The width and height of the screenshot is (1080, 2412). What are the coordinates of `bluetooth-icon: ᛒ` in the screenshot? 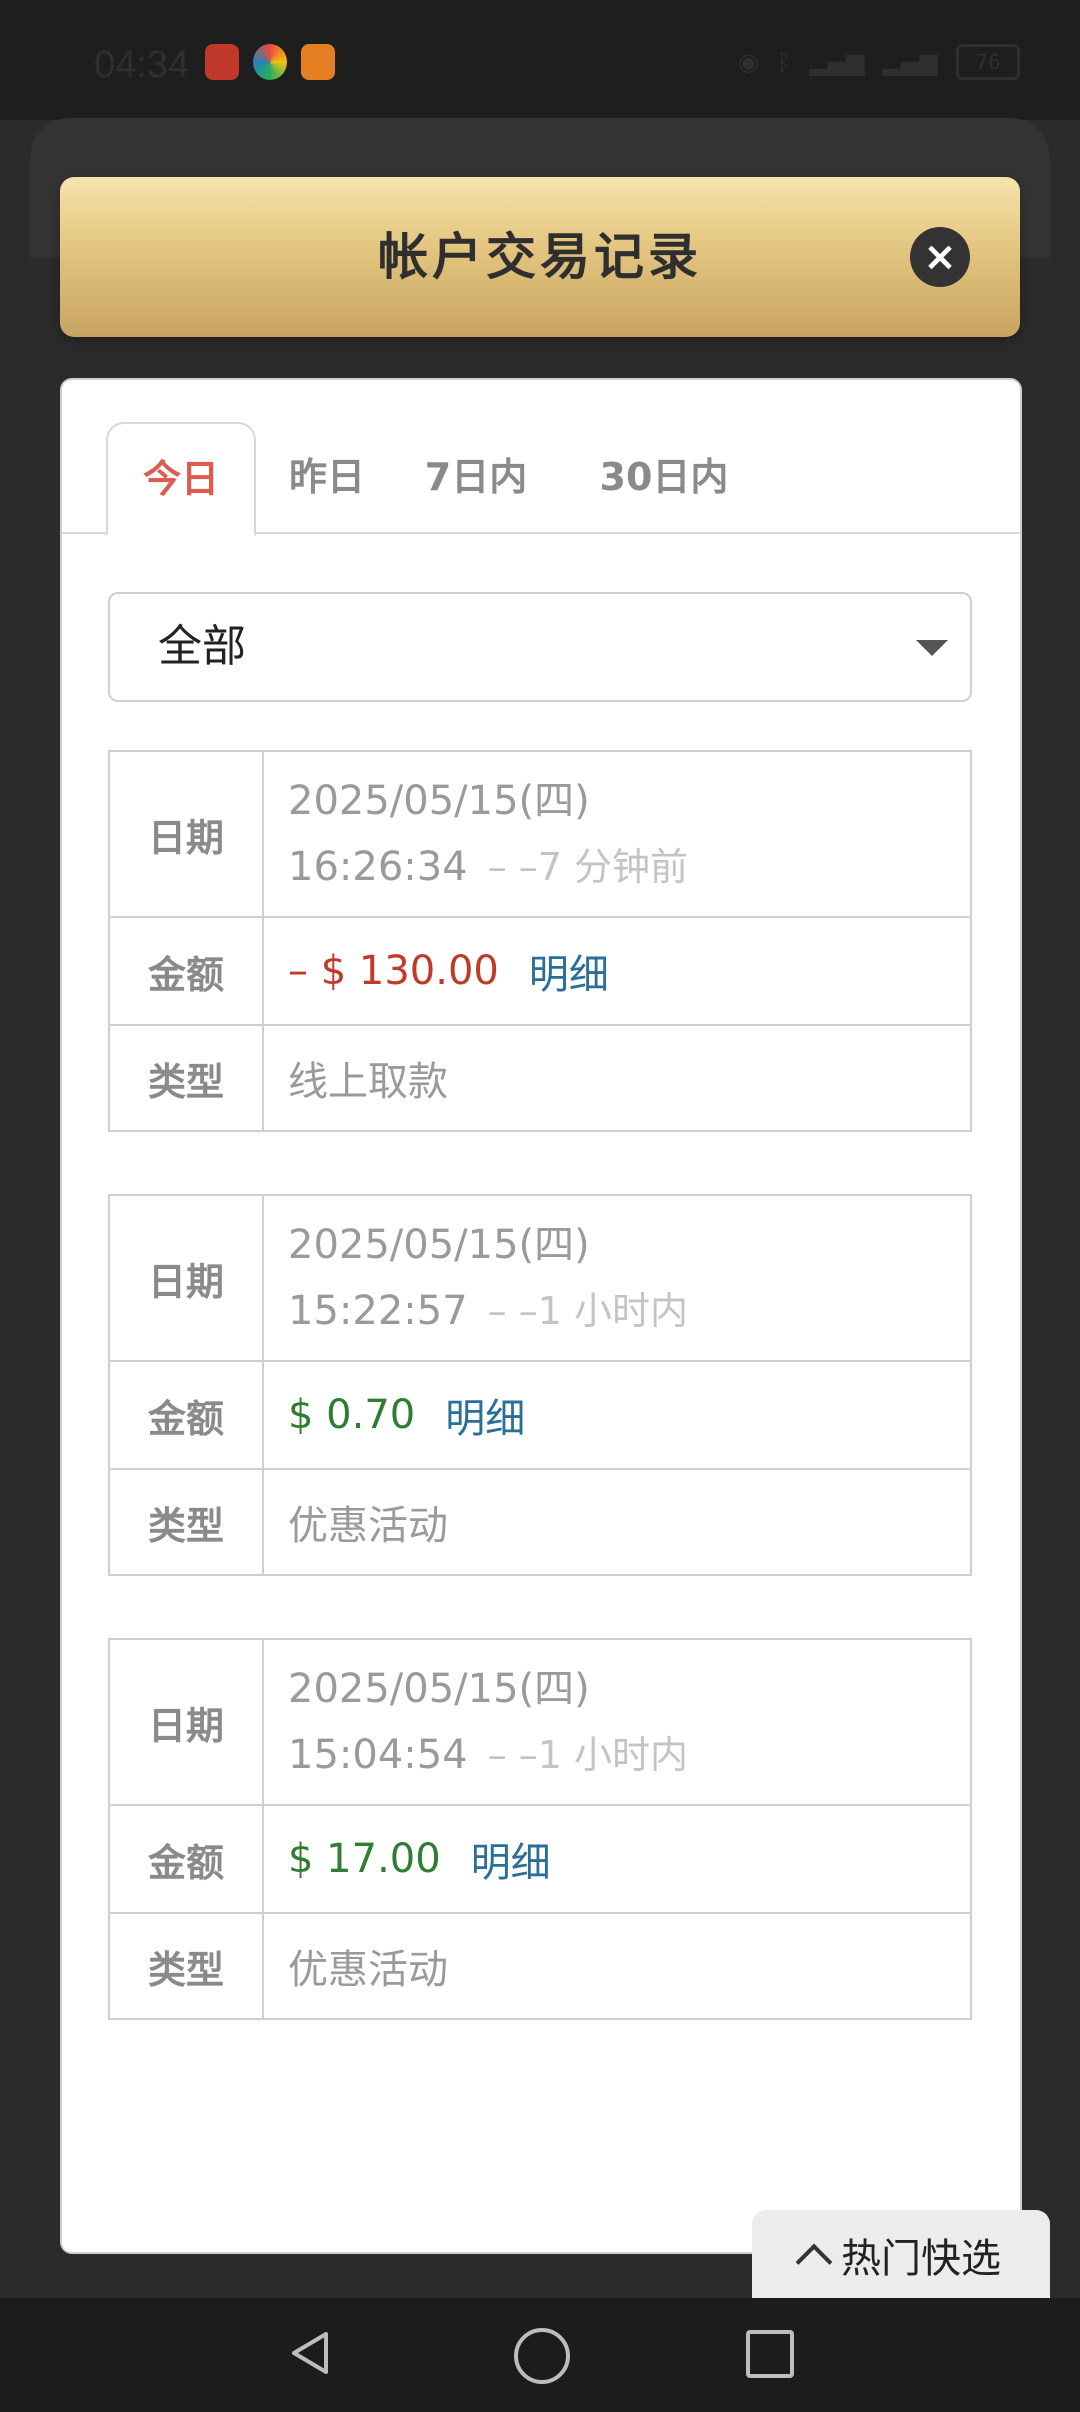 It's located at (784, 62).